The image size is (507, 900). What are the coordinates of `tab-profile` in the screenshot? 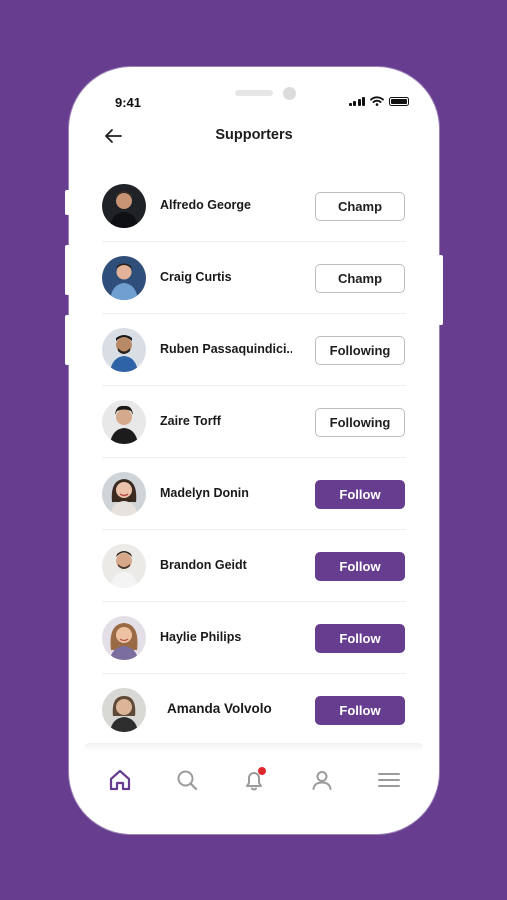 It's located at (322, 780).